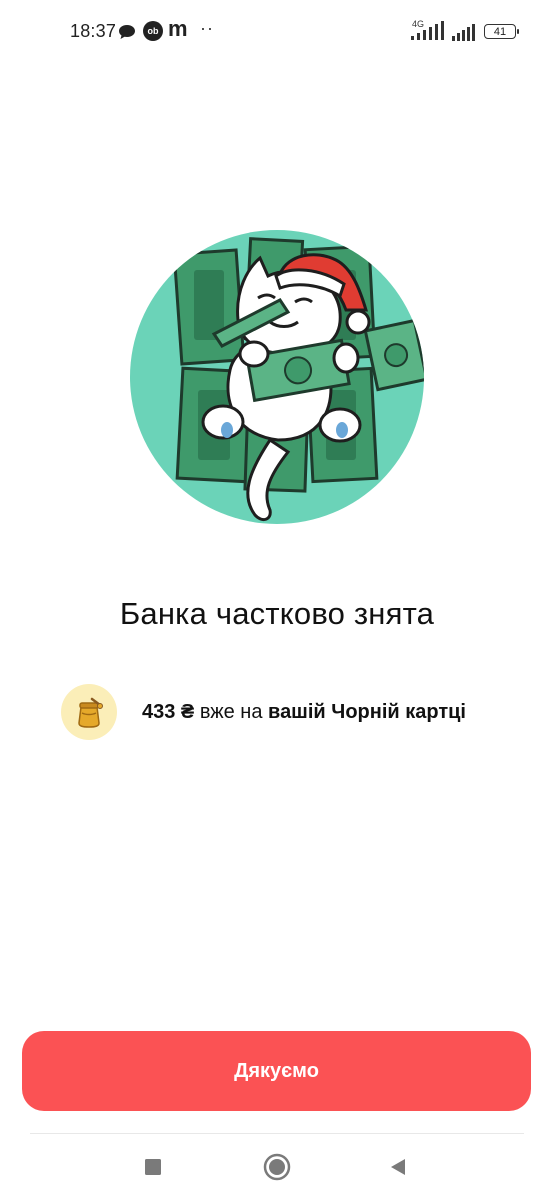 This screenshot has width=554, height=1200. I want to click on nav-divider, so click(277, 1133).